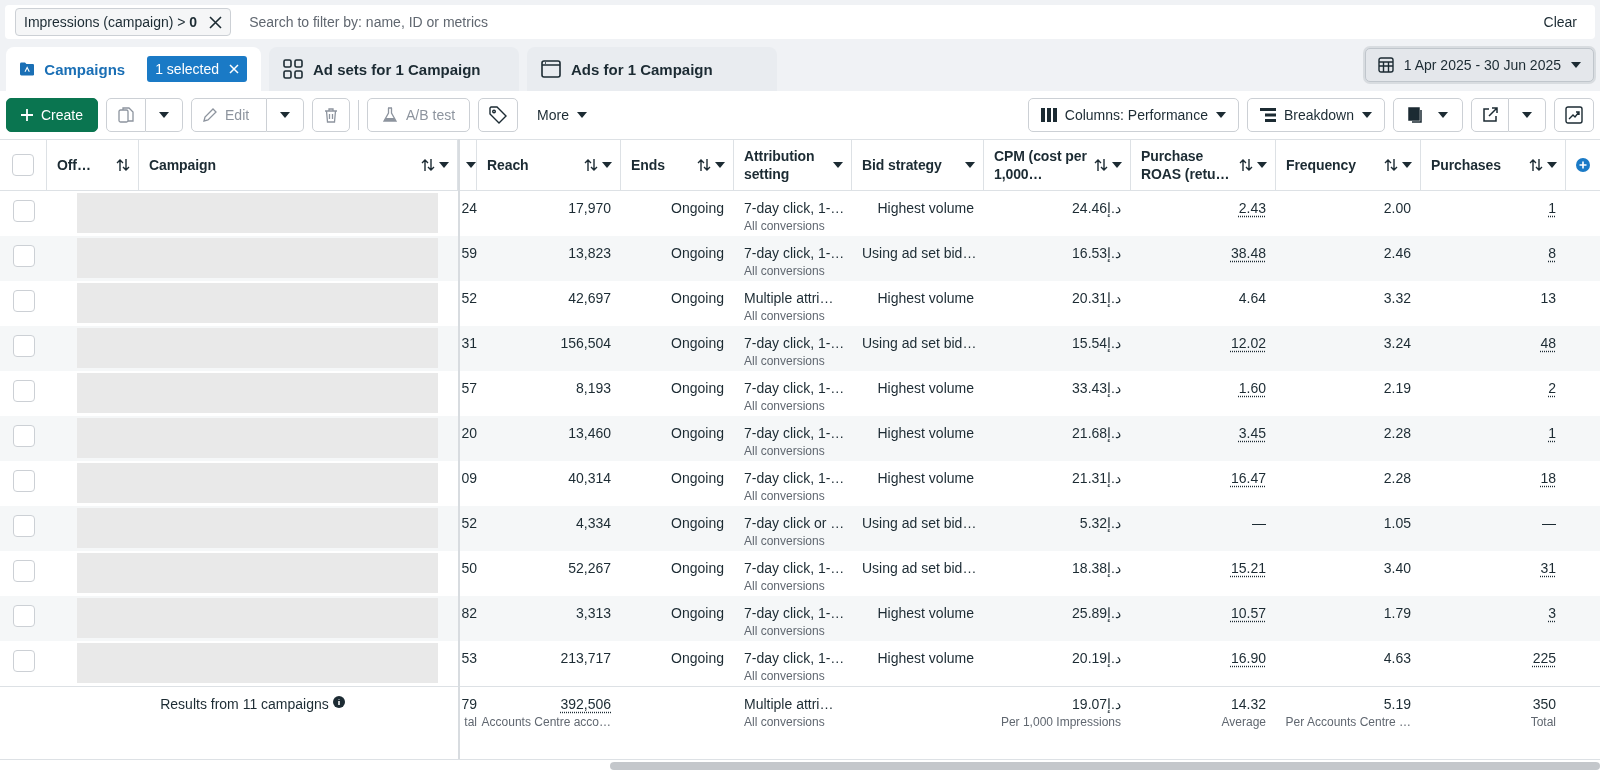  What do you see at coordinates (911, 165) in the screenshot?
I see `column-header: Bid strategy` at bounding box center [911, 165].